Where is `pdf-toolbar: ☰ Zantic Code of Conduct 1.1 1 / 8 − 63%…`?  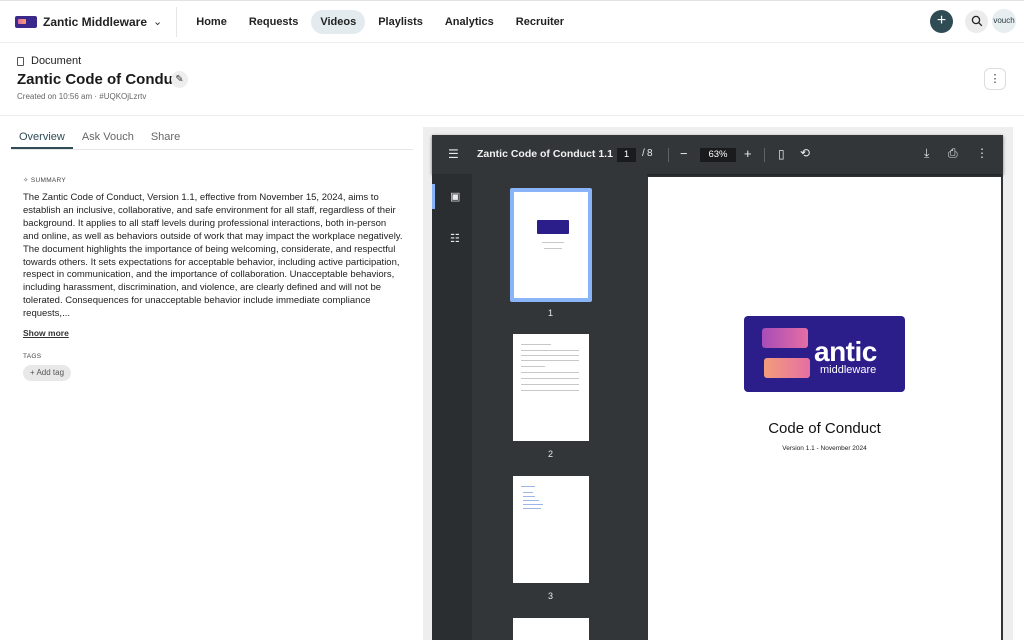
pdf-toolbar: ☰ Zantic Code of Conduct 1.1 1 / 8 − 63%… is located at coordinates (717, 154).